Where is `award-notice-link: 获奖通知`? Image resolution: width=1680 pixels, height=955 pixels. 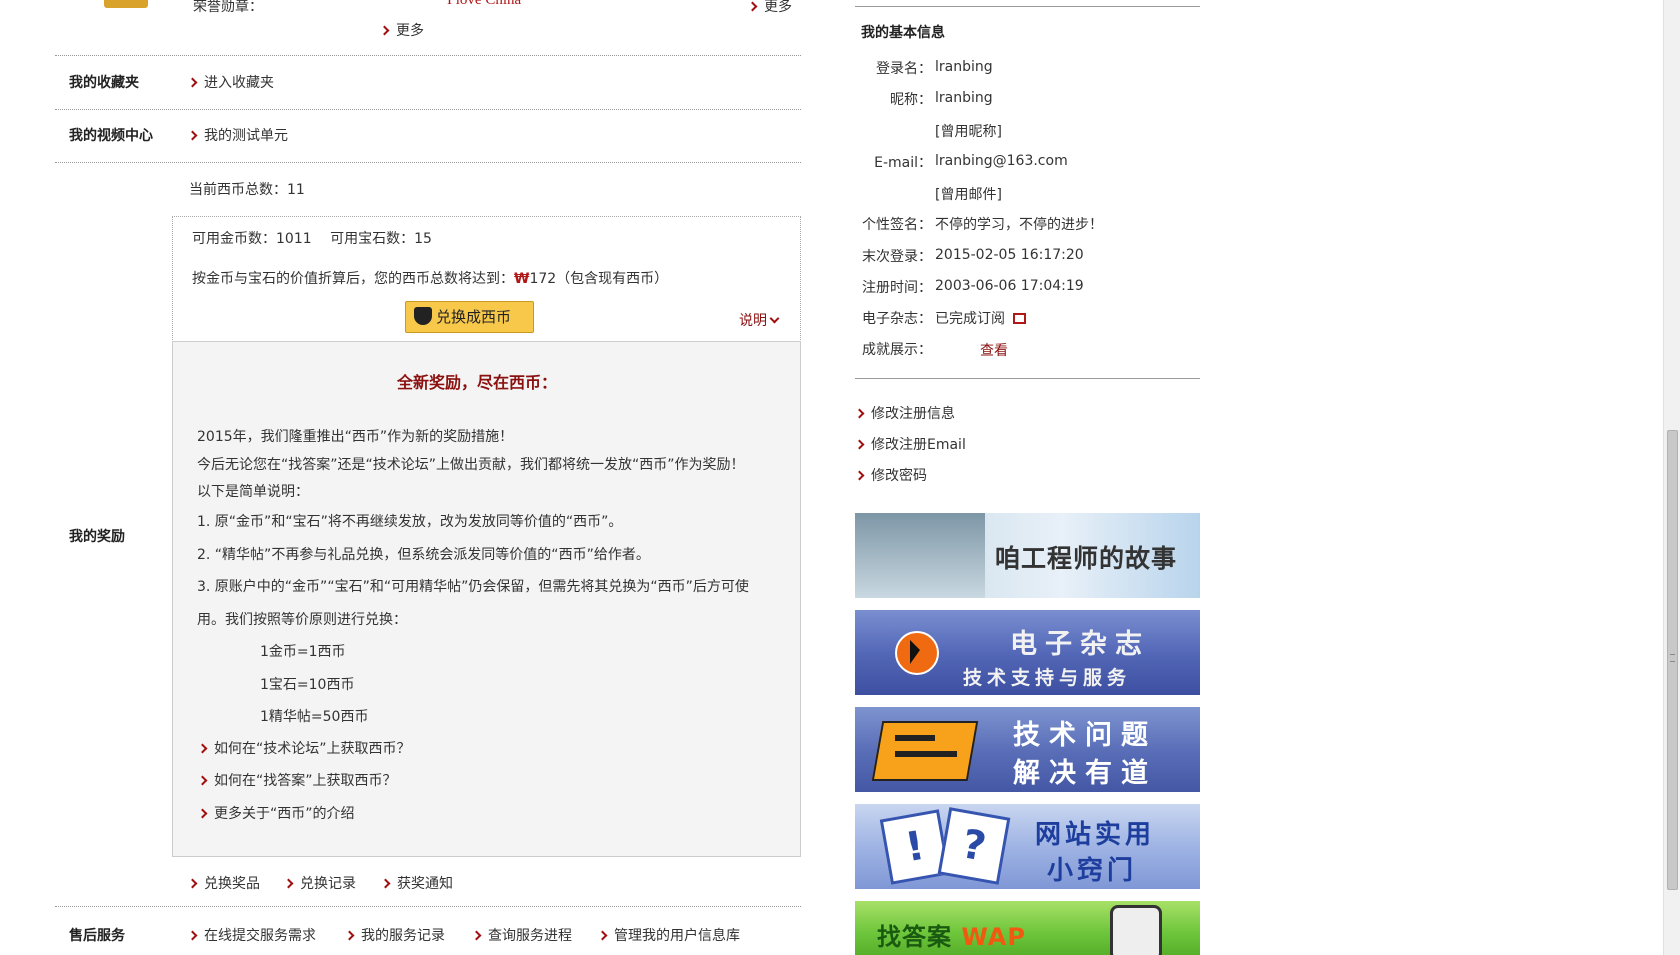
award-notice-link: 获奖通知 is located at coordinates (416, 883).